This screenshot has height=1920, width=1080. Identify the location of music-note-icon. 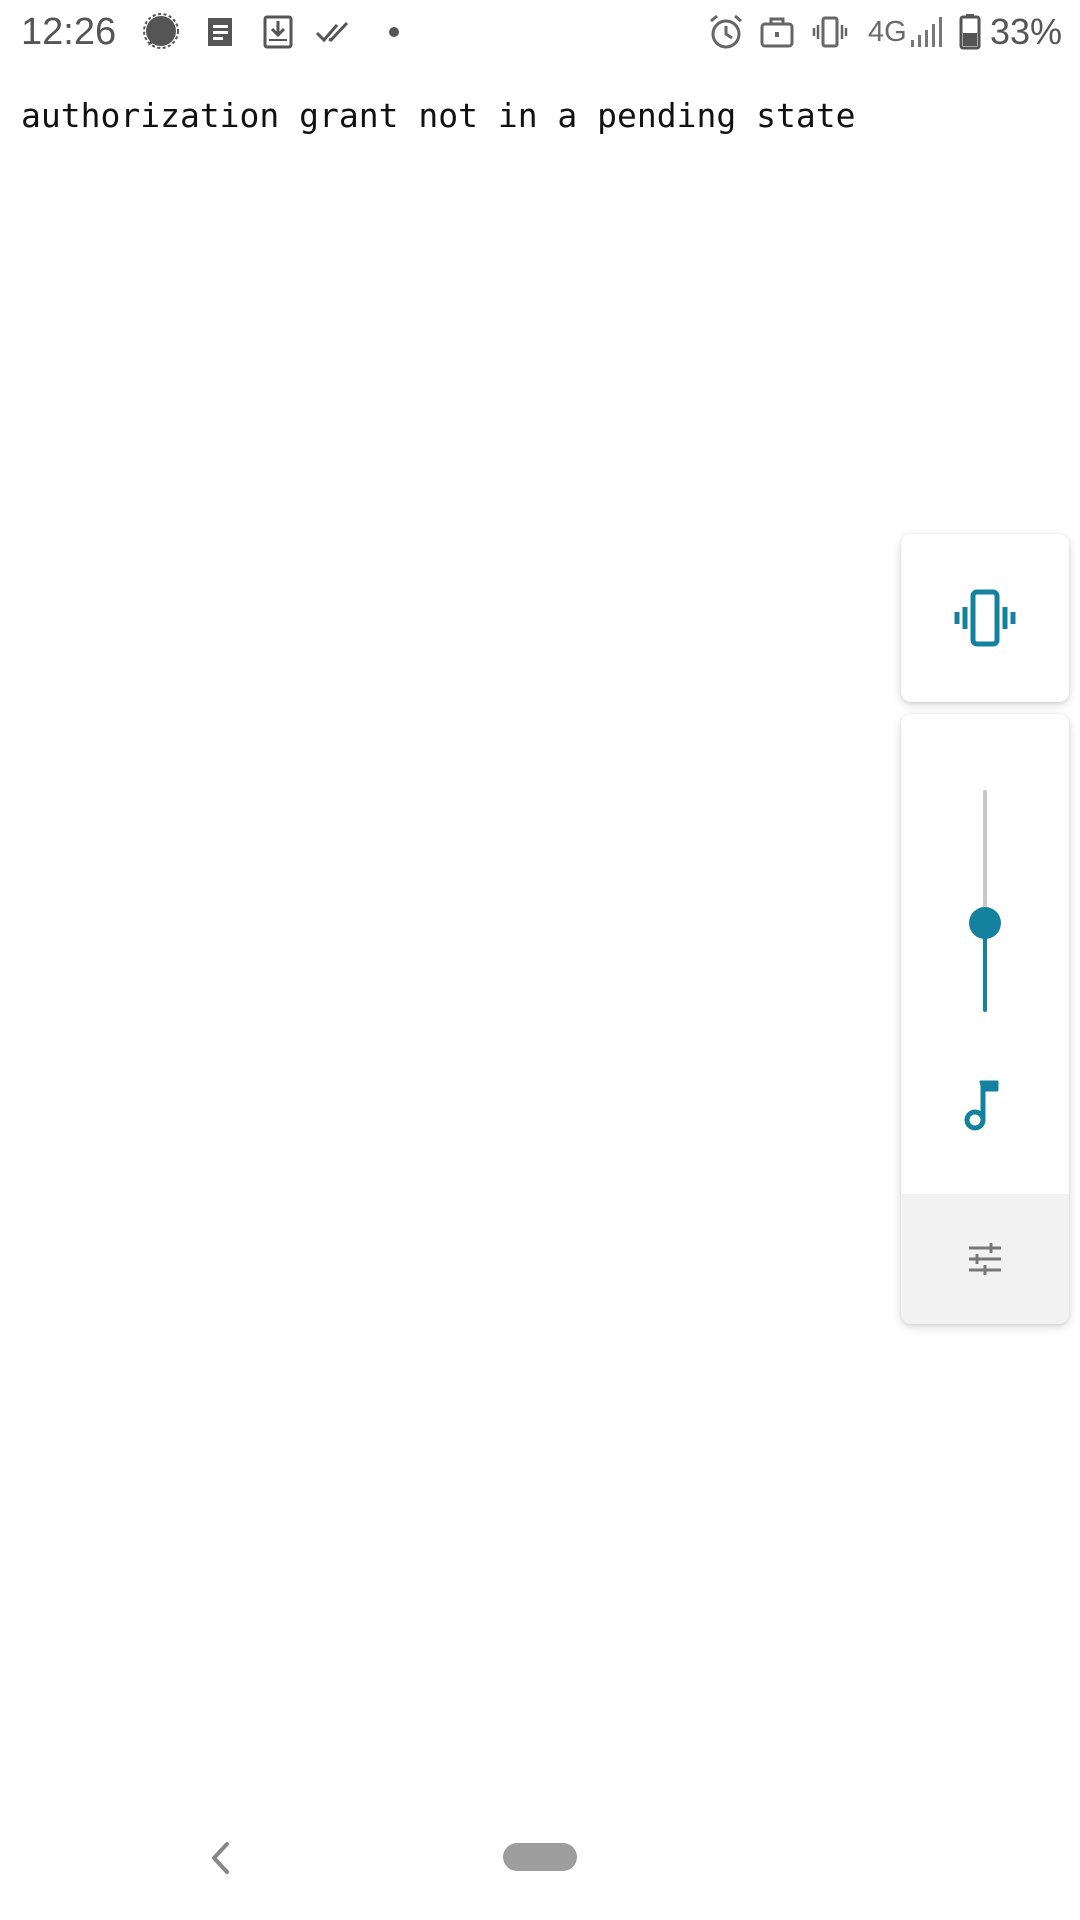
(985, 1106).